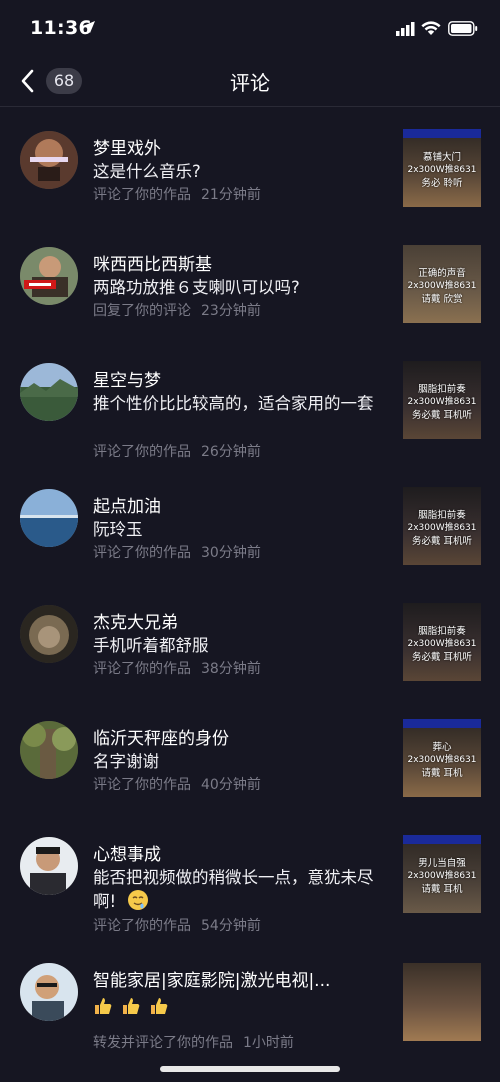  Describe the element at coordinates (250, 1069) in the screenshot. I see `home-indicator` at that location.